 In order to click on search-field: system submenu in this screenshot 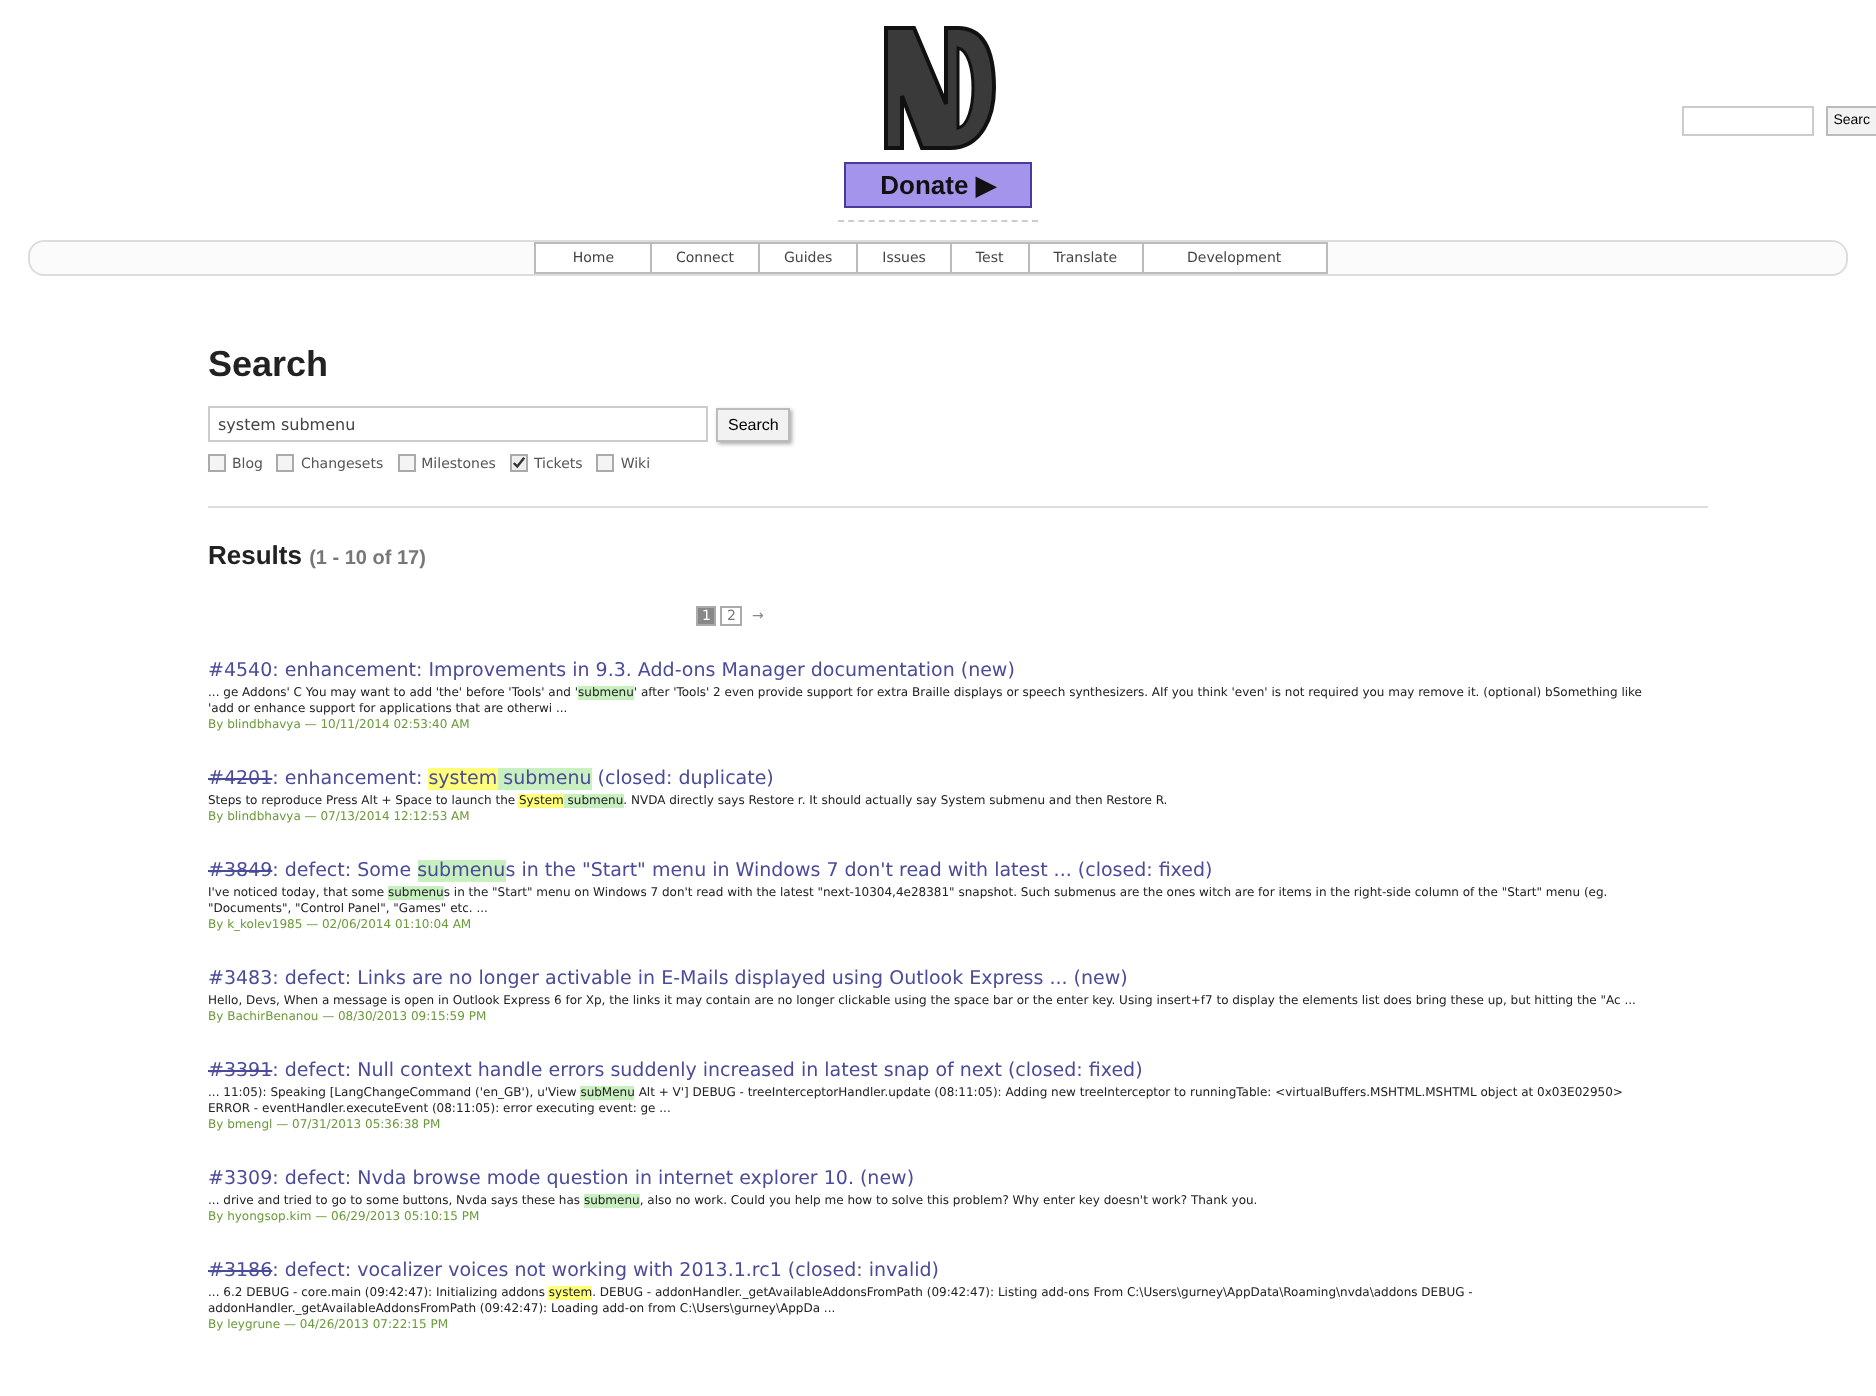, I will do `click(458, 424)`.